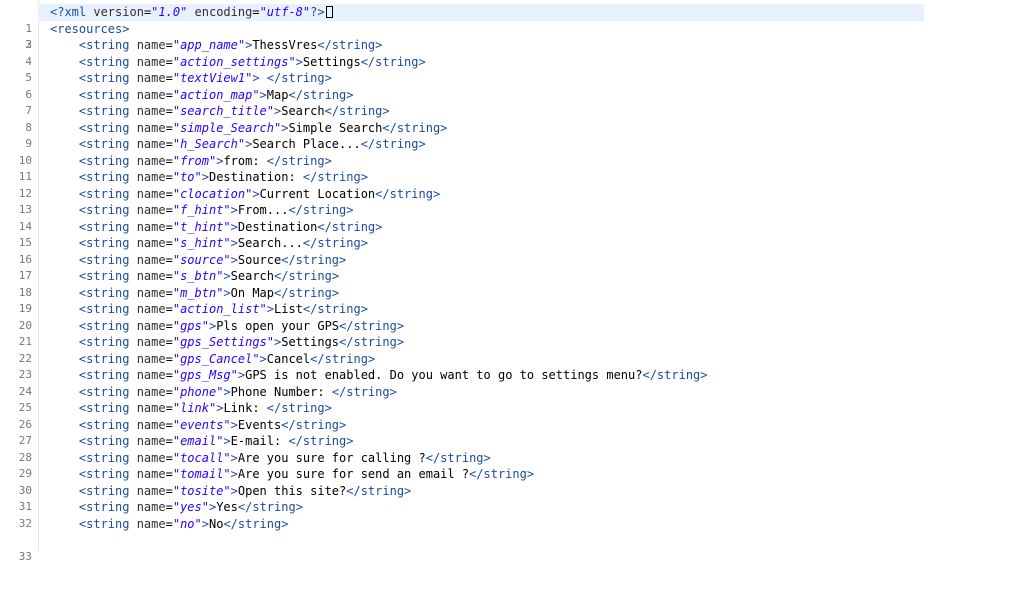  What do you see at coordinates (205, 408) in the screenshot?
I see `string-entry: <string name="link">Link: </string>` at bounding box center [205, 408].